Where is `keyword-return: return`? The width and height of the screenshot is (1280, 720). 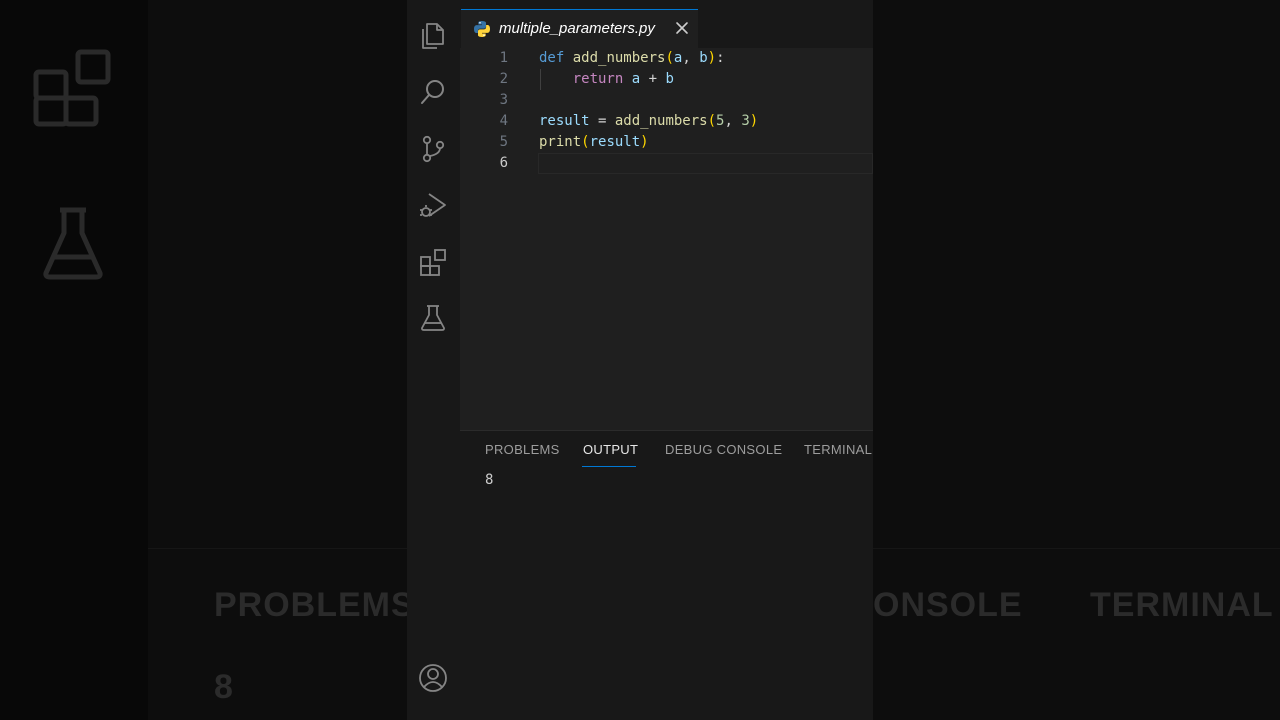
keyword-return: return is located at coordinates (598, 79).